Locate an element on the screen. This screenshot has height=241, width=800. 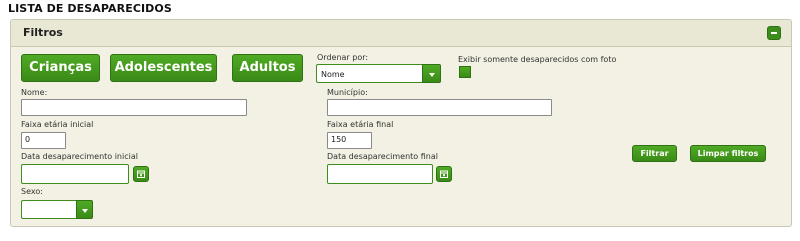
ordenar-select: Nome is located at coordinates (369, 73).